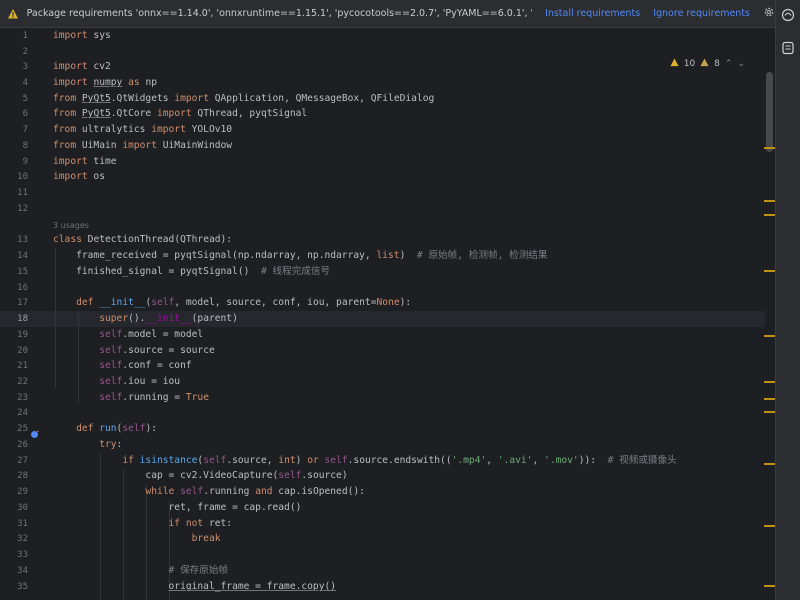 The height and width of the screenshot is (600, 800). I want to click on code-line: # 保存原始帧, so click(198, 570).